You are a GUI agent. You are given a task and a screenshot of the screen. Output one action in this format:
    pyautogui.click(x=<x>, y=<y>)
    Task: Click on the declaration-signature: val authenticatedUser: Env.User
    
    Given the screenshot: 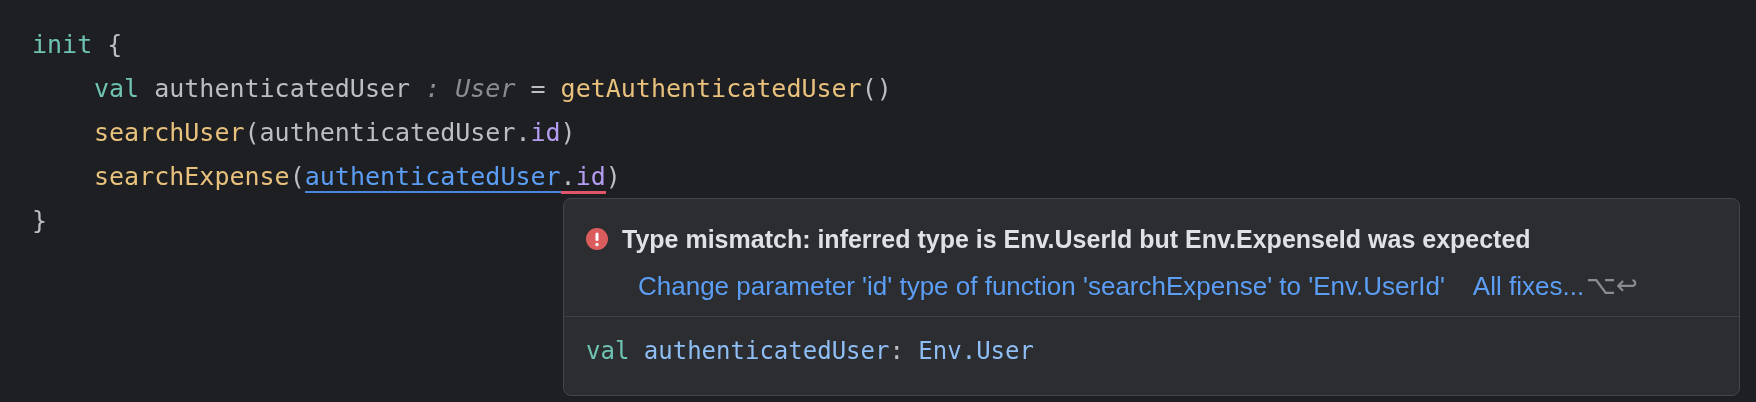 What is the action you would take?
    pyautogui.click(x=809, y=351)
    